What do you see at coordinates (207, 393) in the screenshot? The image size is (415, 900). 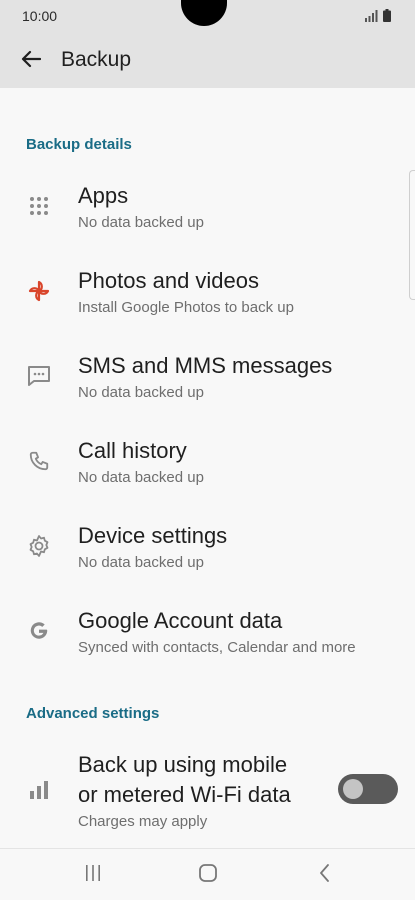 I see `list-item-sms-and-mms: SMS and MMS messages No data backed up` at bounding box center [207, 393].